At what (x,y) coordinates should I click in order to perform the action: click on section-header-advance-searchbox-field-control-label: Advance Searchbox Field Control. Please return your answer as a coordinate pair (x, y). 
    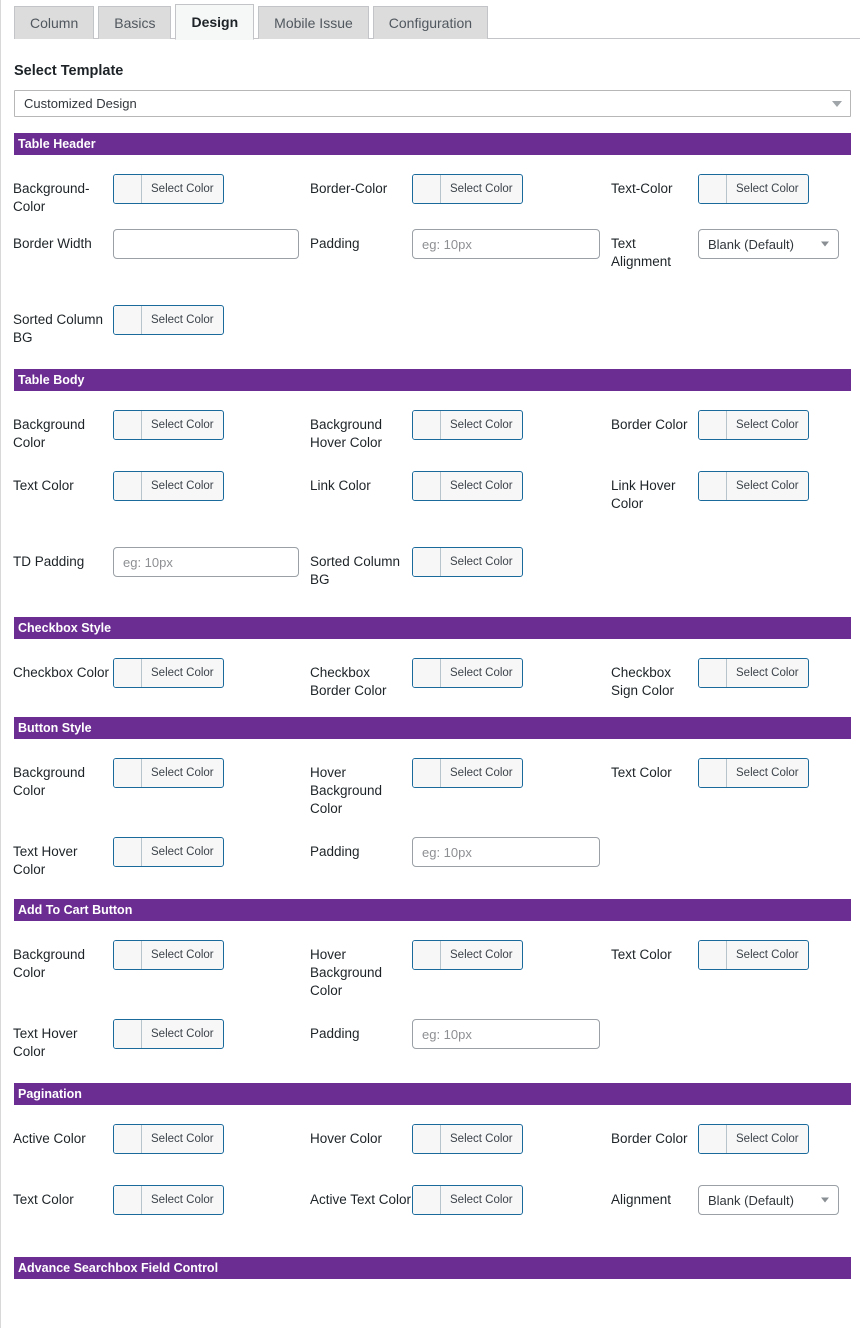
    Looking at the image, I should click on (118, 1268).